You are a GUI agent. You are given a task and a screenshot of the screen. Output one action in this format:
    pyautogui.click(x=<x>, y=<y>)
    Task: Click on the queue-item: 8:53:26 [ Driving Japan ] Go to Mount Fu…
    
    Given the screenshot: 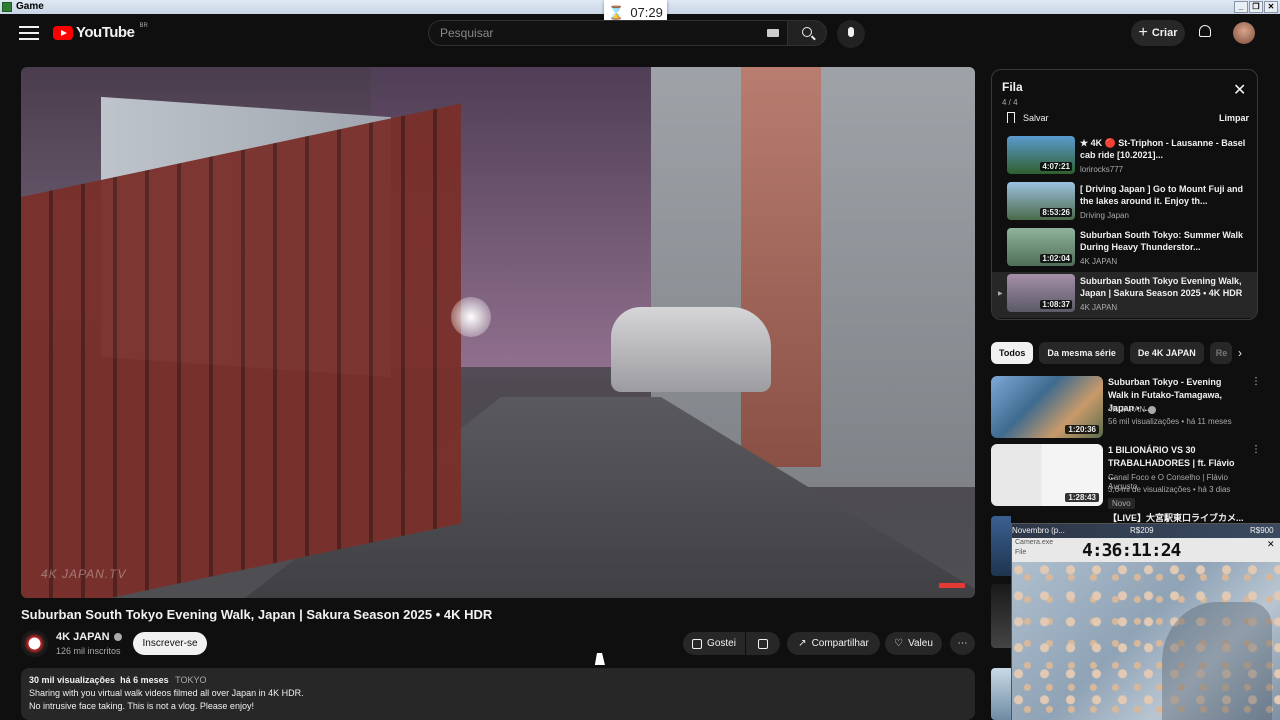 What is the action you would take?
    pyautogui.click(x=1124, y=203)
    